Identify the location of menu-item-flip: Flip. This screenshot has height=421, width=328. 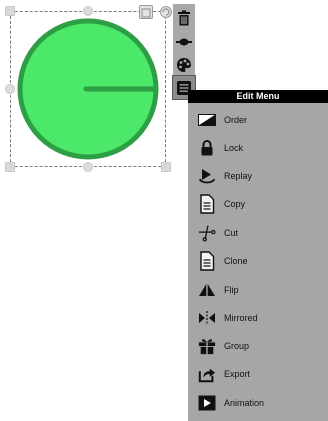
(258, 290).